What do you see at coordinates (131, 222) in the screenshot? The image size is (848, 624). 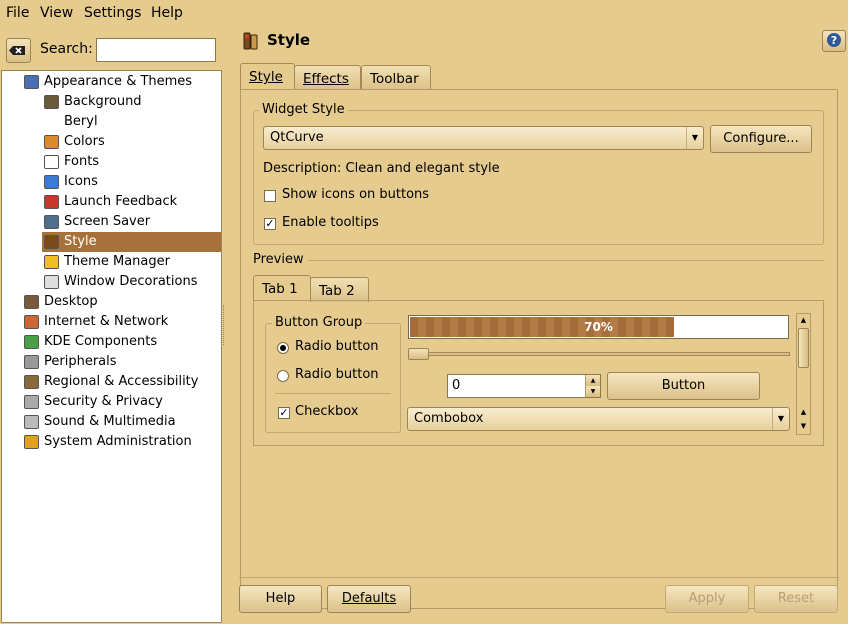 I see `tree-item-screen-saver: Screen Saver` at bounding box center [131, 222].